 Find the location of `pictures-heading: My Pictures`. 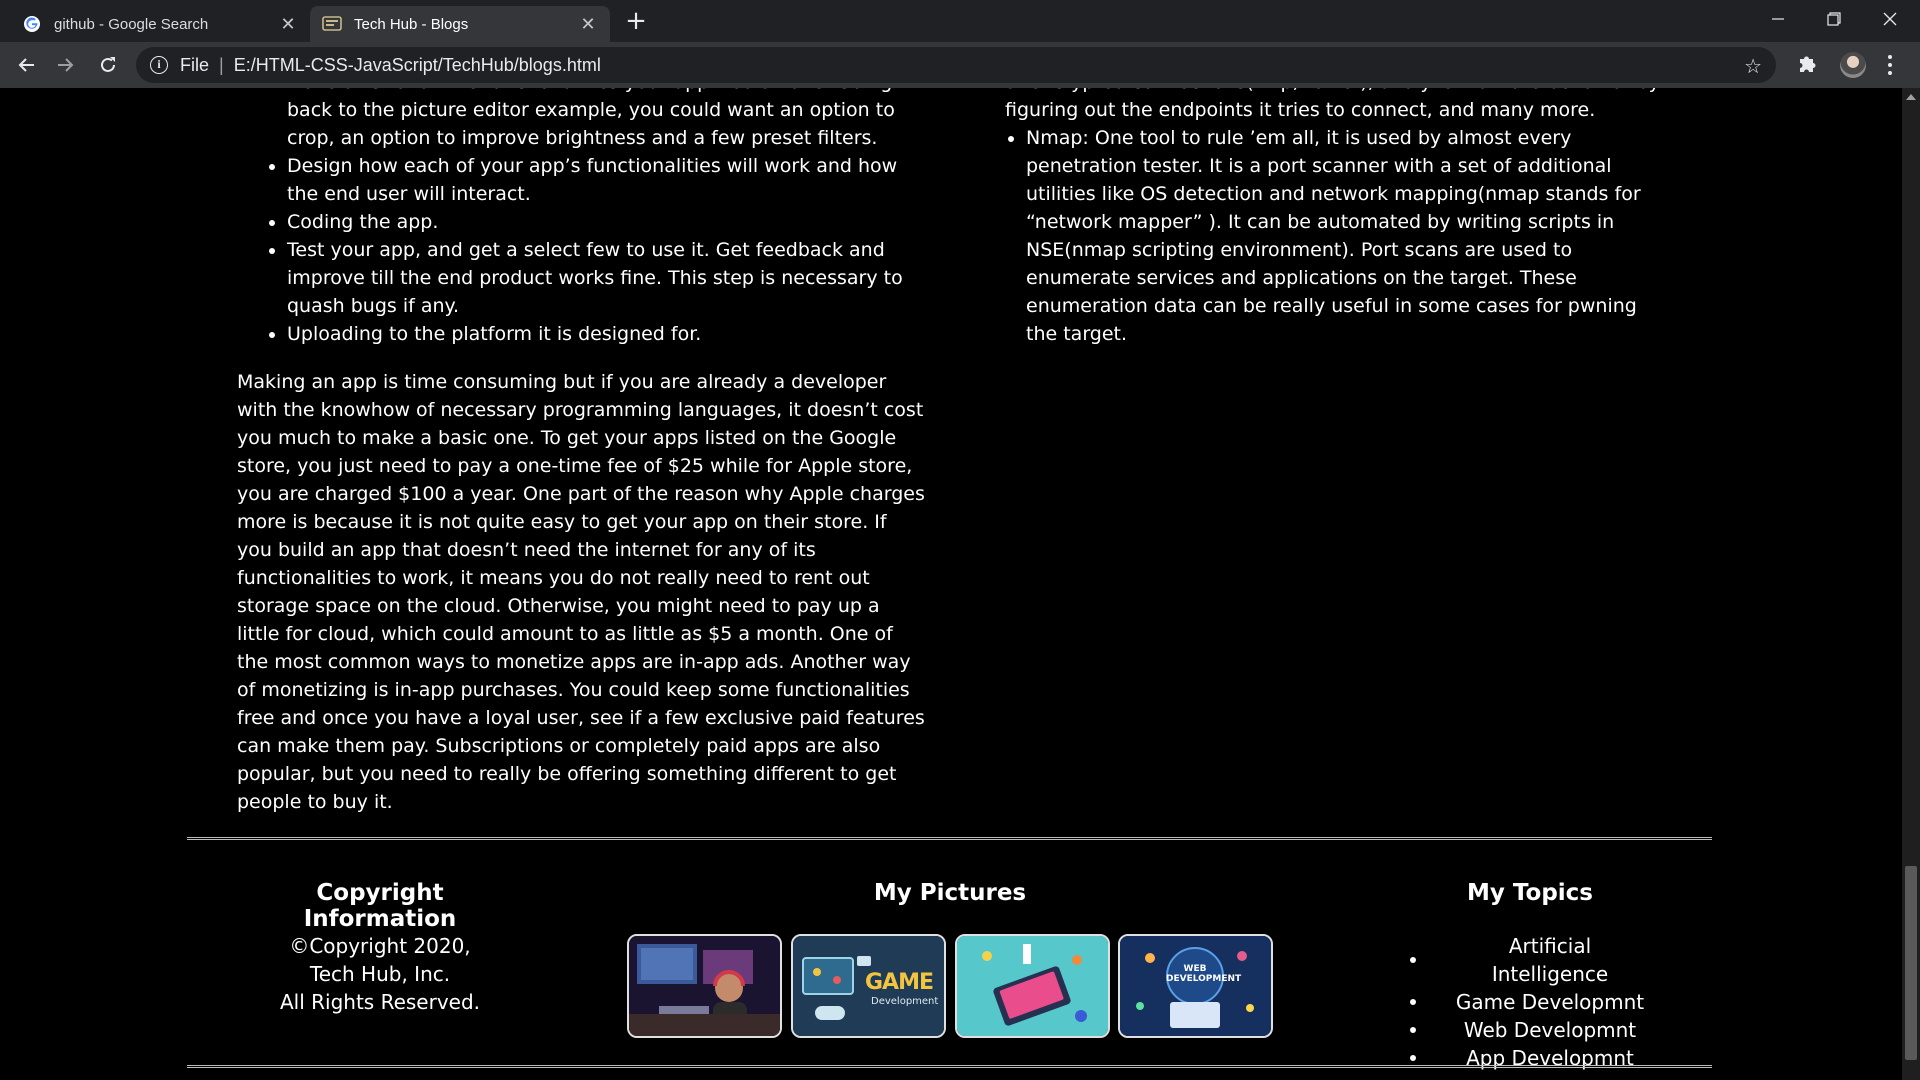

pictures-heading: My Pictures is located at coordinates (950, 893).